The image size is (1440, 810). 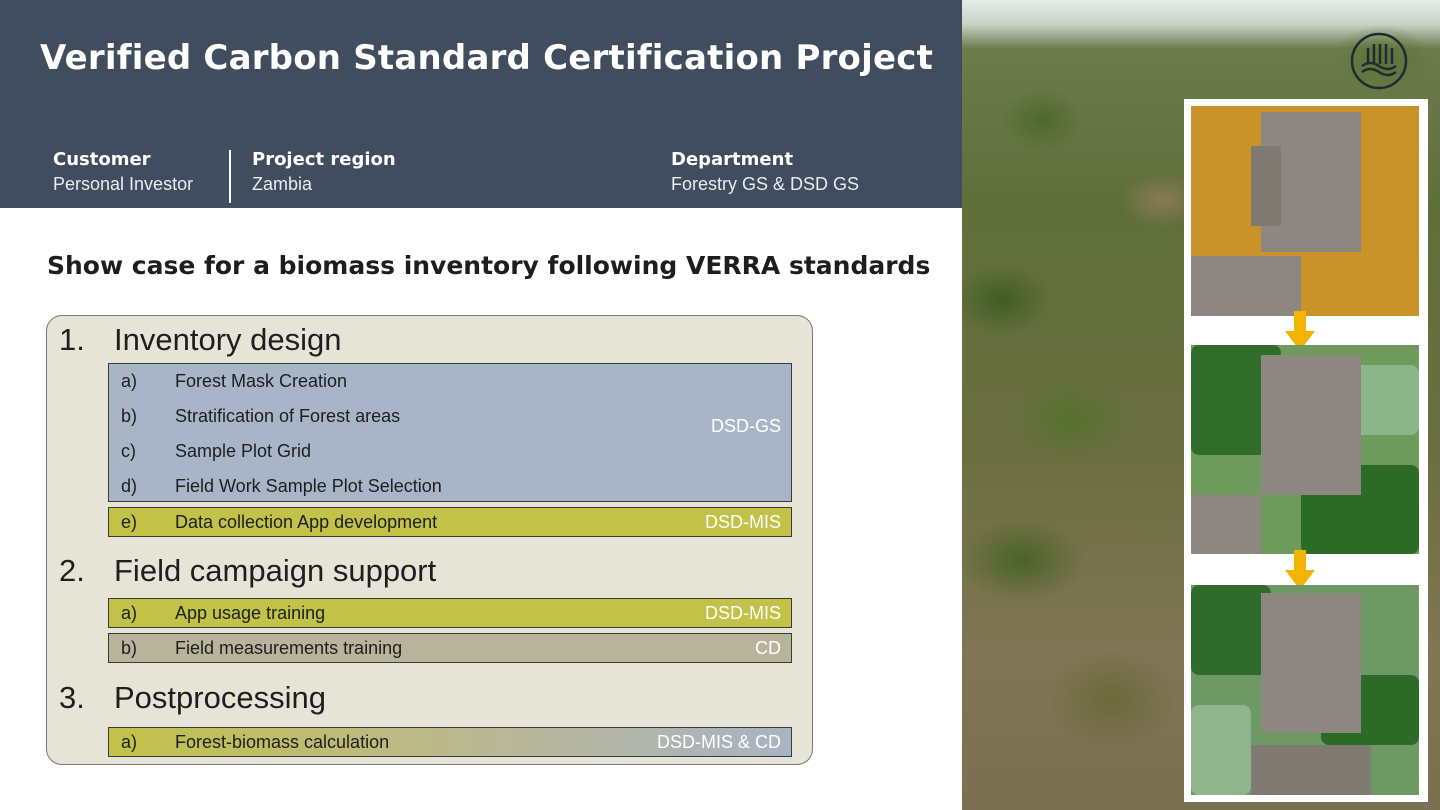 What do you see at coordinates (128, 451) in the screenshot?
I see `task-letter: c)` at bounding box center [128, 451].